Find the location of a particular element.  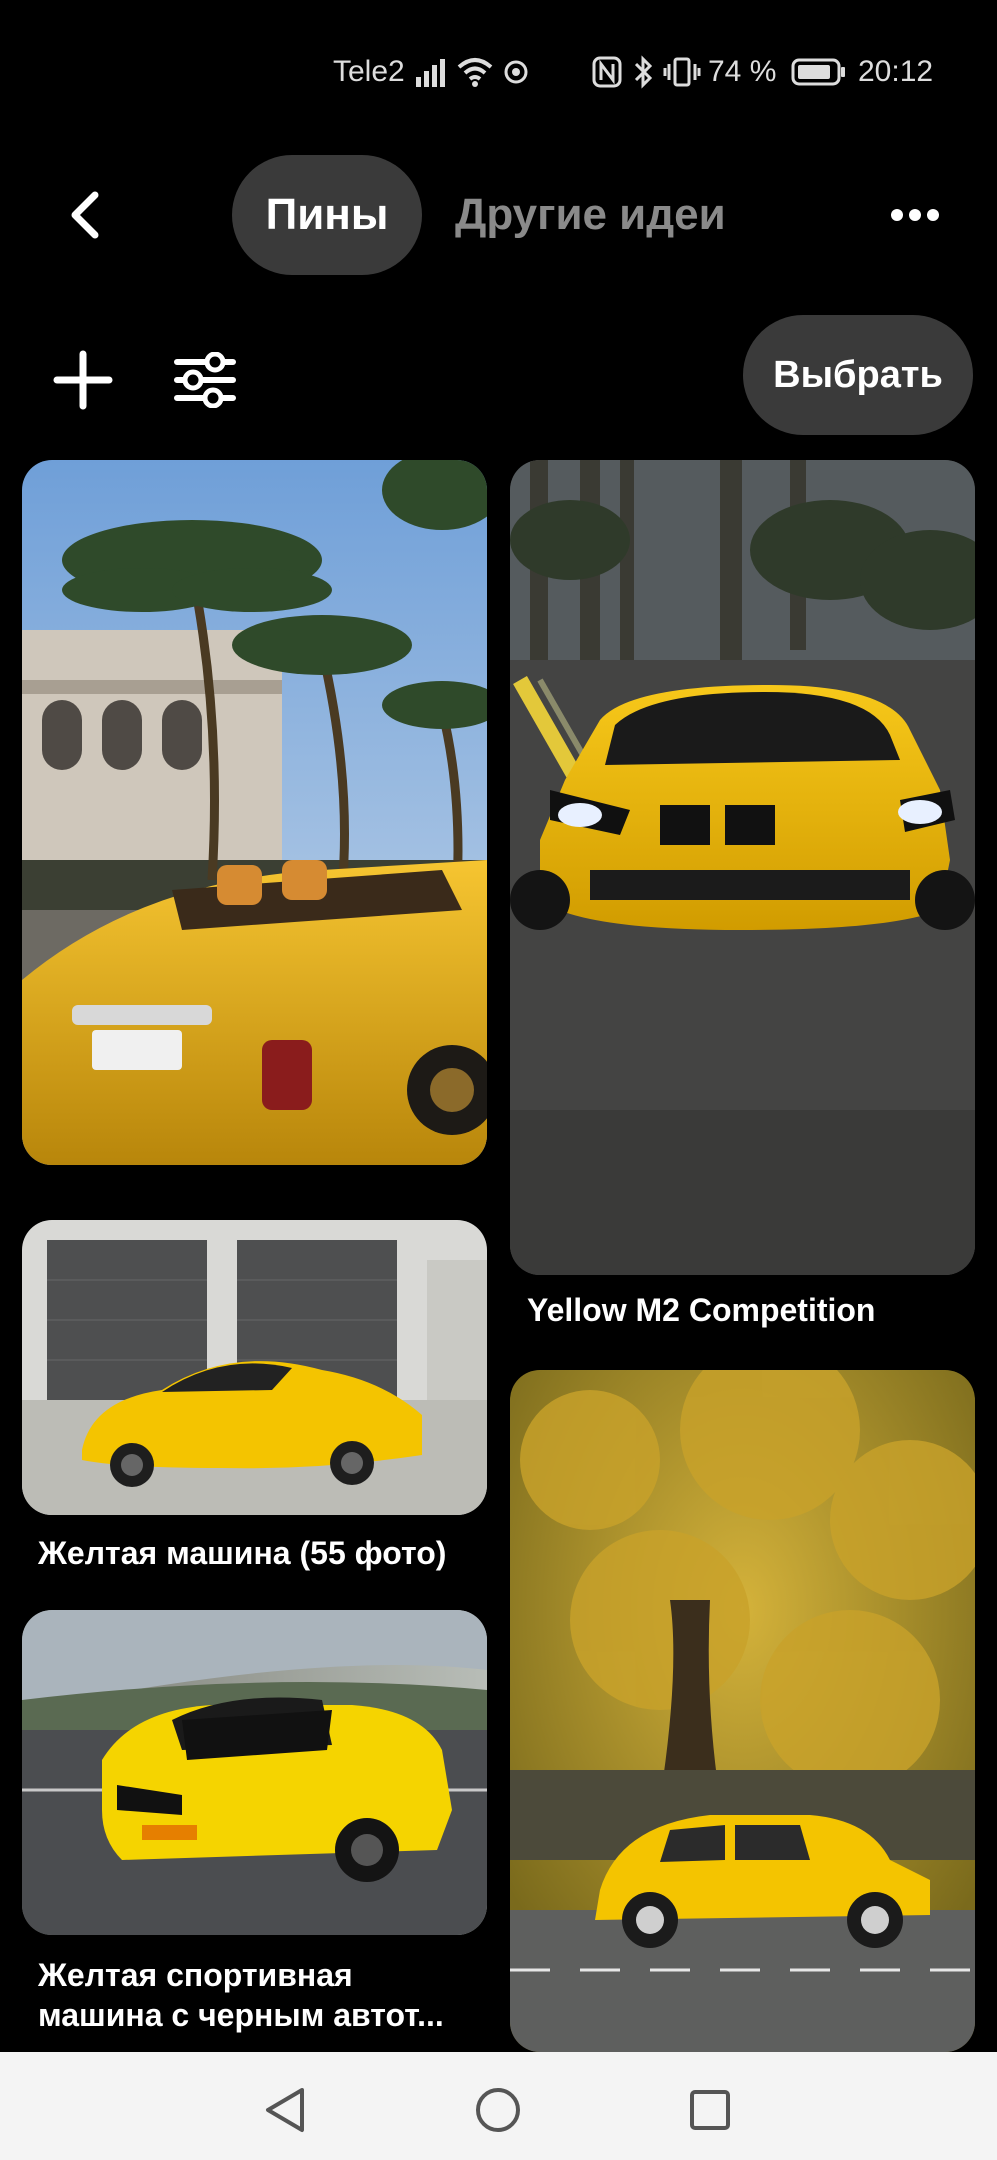

chevron-left-icon is located at coordinates (85, 215).